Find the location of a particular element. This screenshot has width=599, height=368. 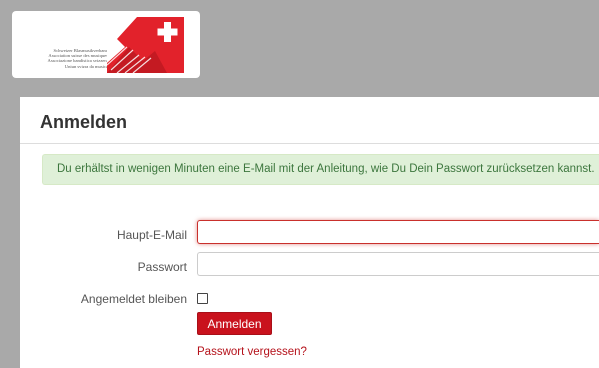

swiss-cross-logo-icon is located at coordinates (145, 45).